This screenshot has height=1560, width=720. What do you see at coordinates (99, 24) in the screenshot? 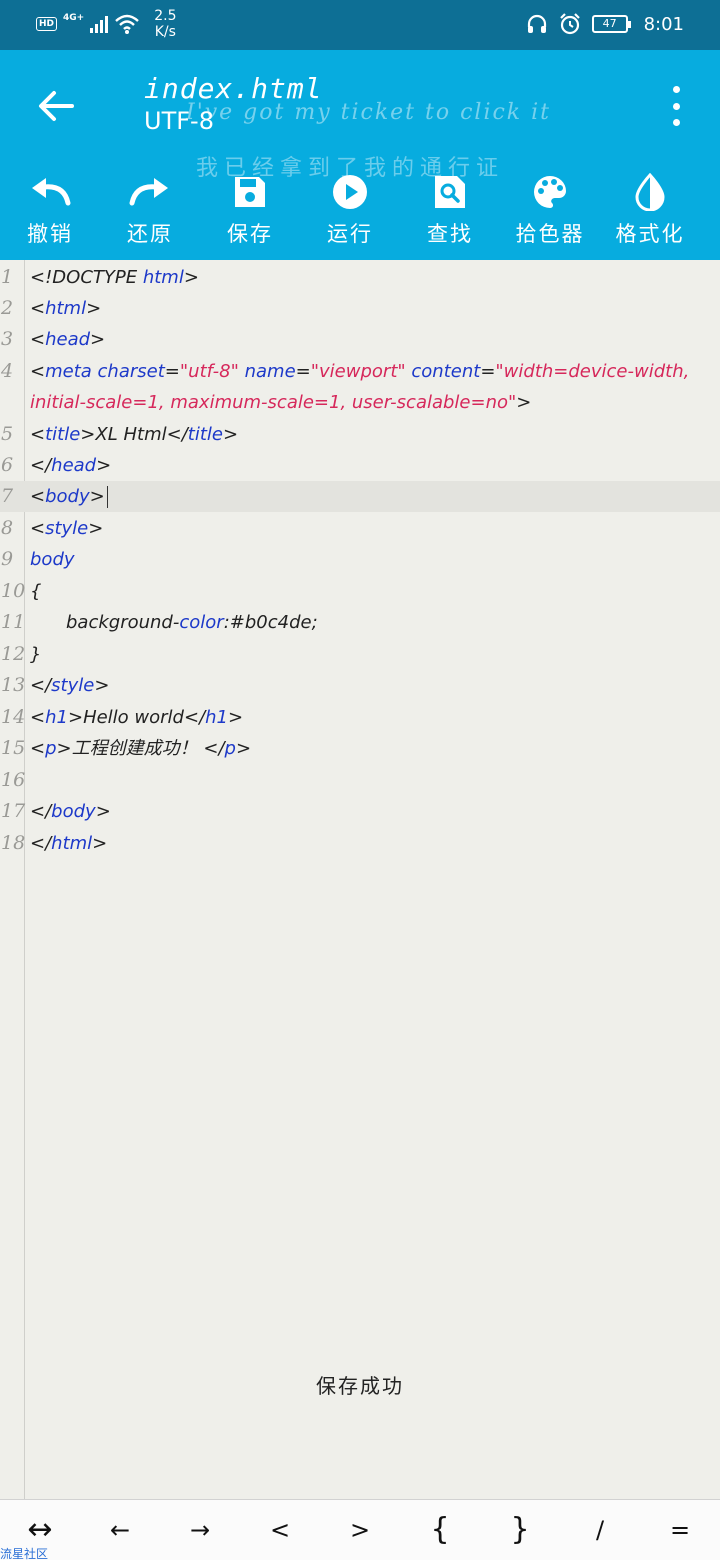
I see `signal-icon` at bounding box center [99, 24].